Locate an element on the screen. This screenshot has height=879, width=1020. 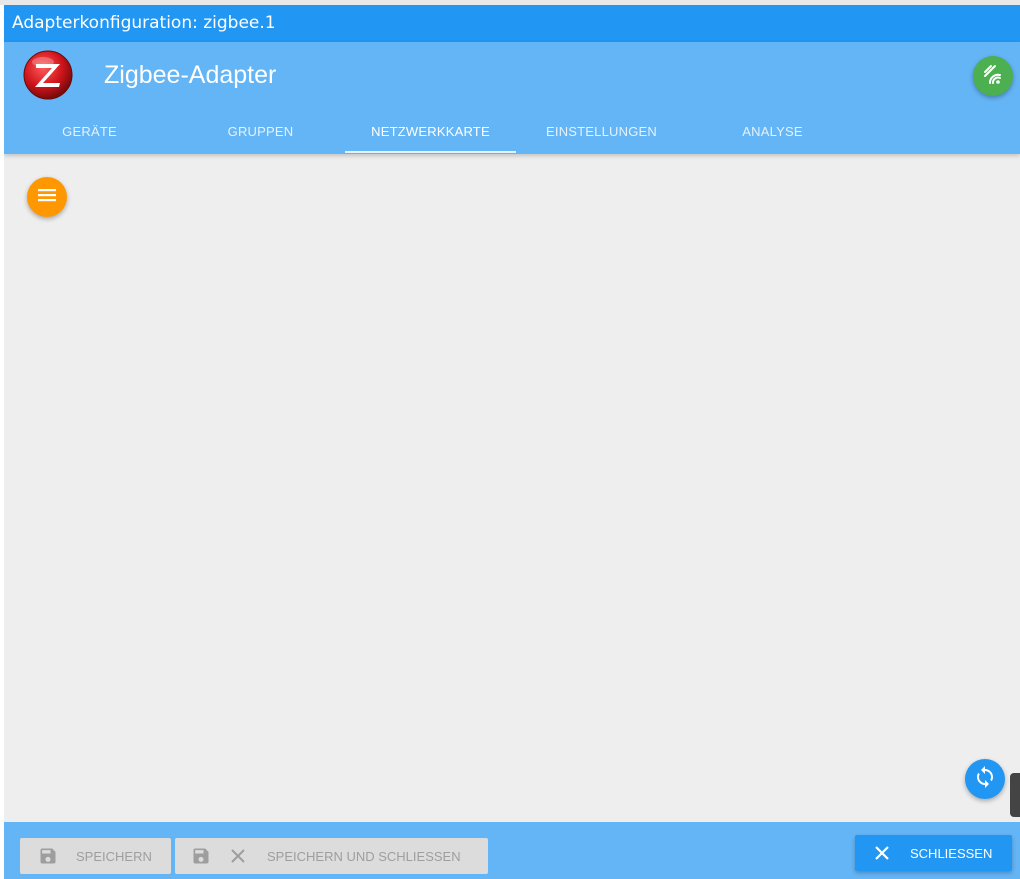
refresh-button is located at coordinates (985, 779).